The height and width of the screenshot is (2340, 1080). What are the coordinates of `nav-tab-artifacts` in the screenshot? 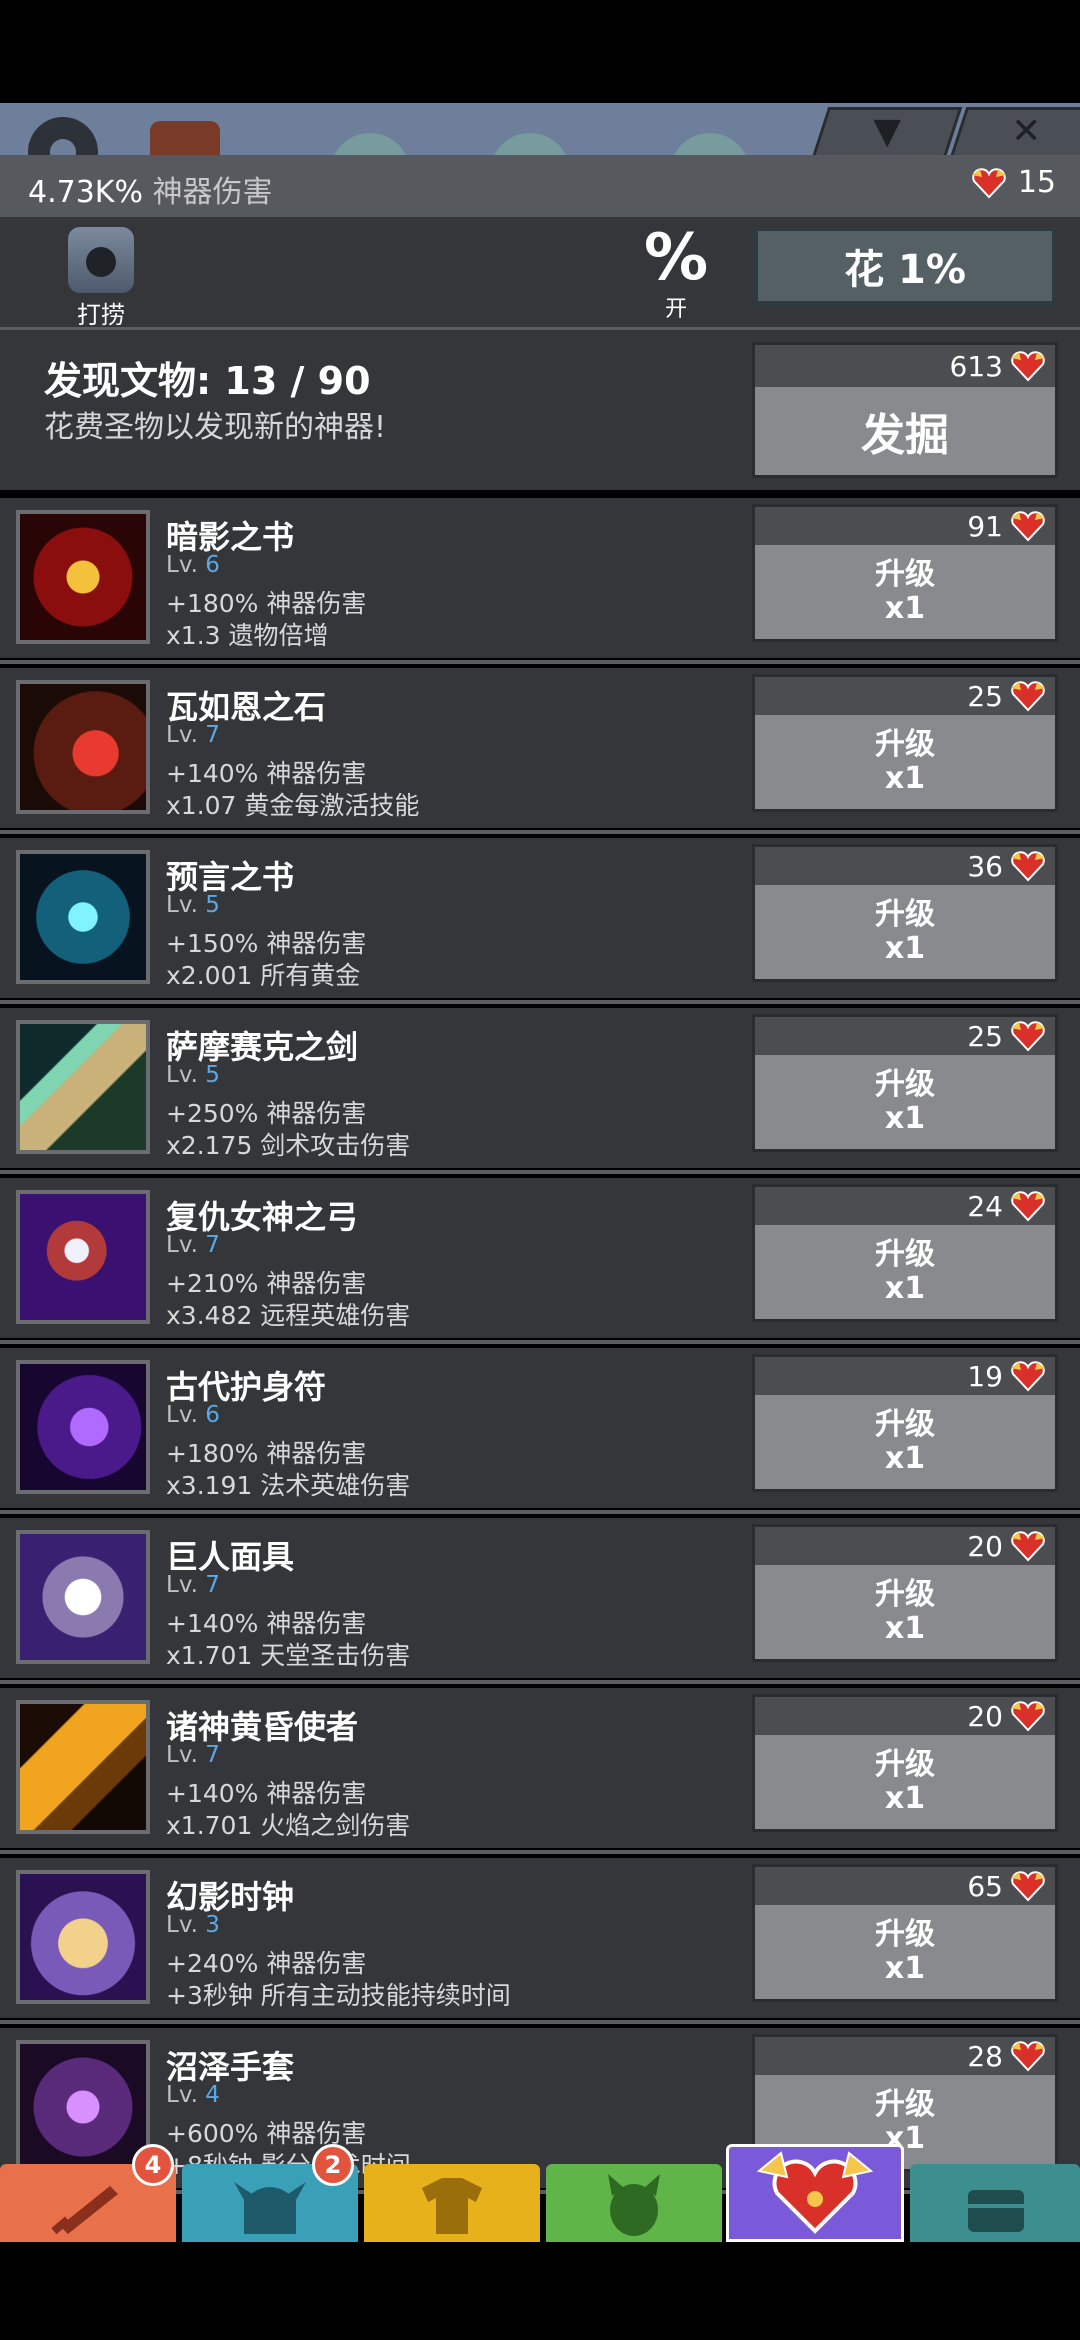 It's located at (815, 2193).